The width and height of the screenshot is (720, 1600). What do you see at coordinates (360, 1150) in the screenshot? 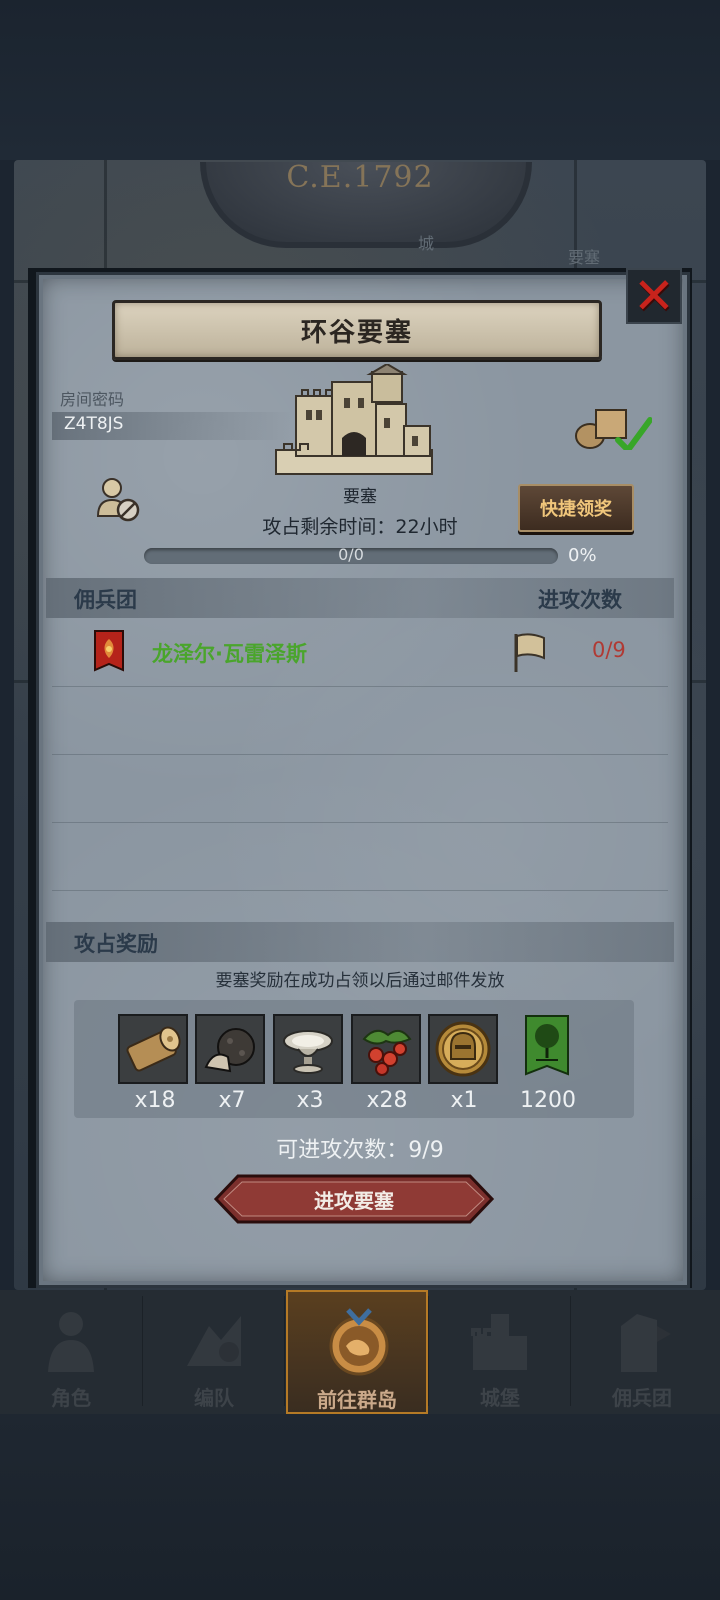
I see `attacks-remaining: 可进攻次数：9/9` at bounding box center [360, 1150].